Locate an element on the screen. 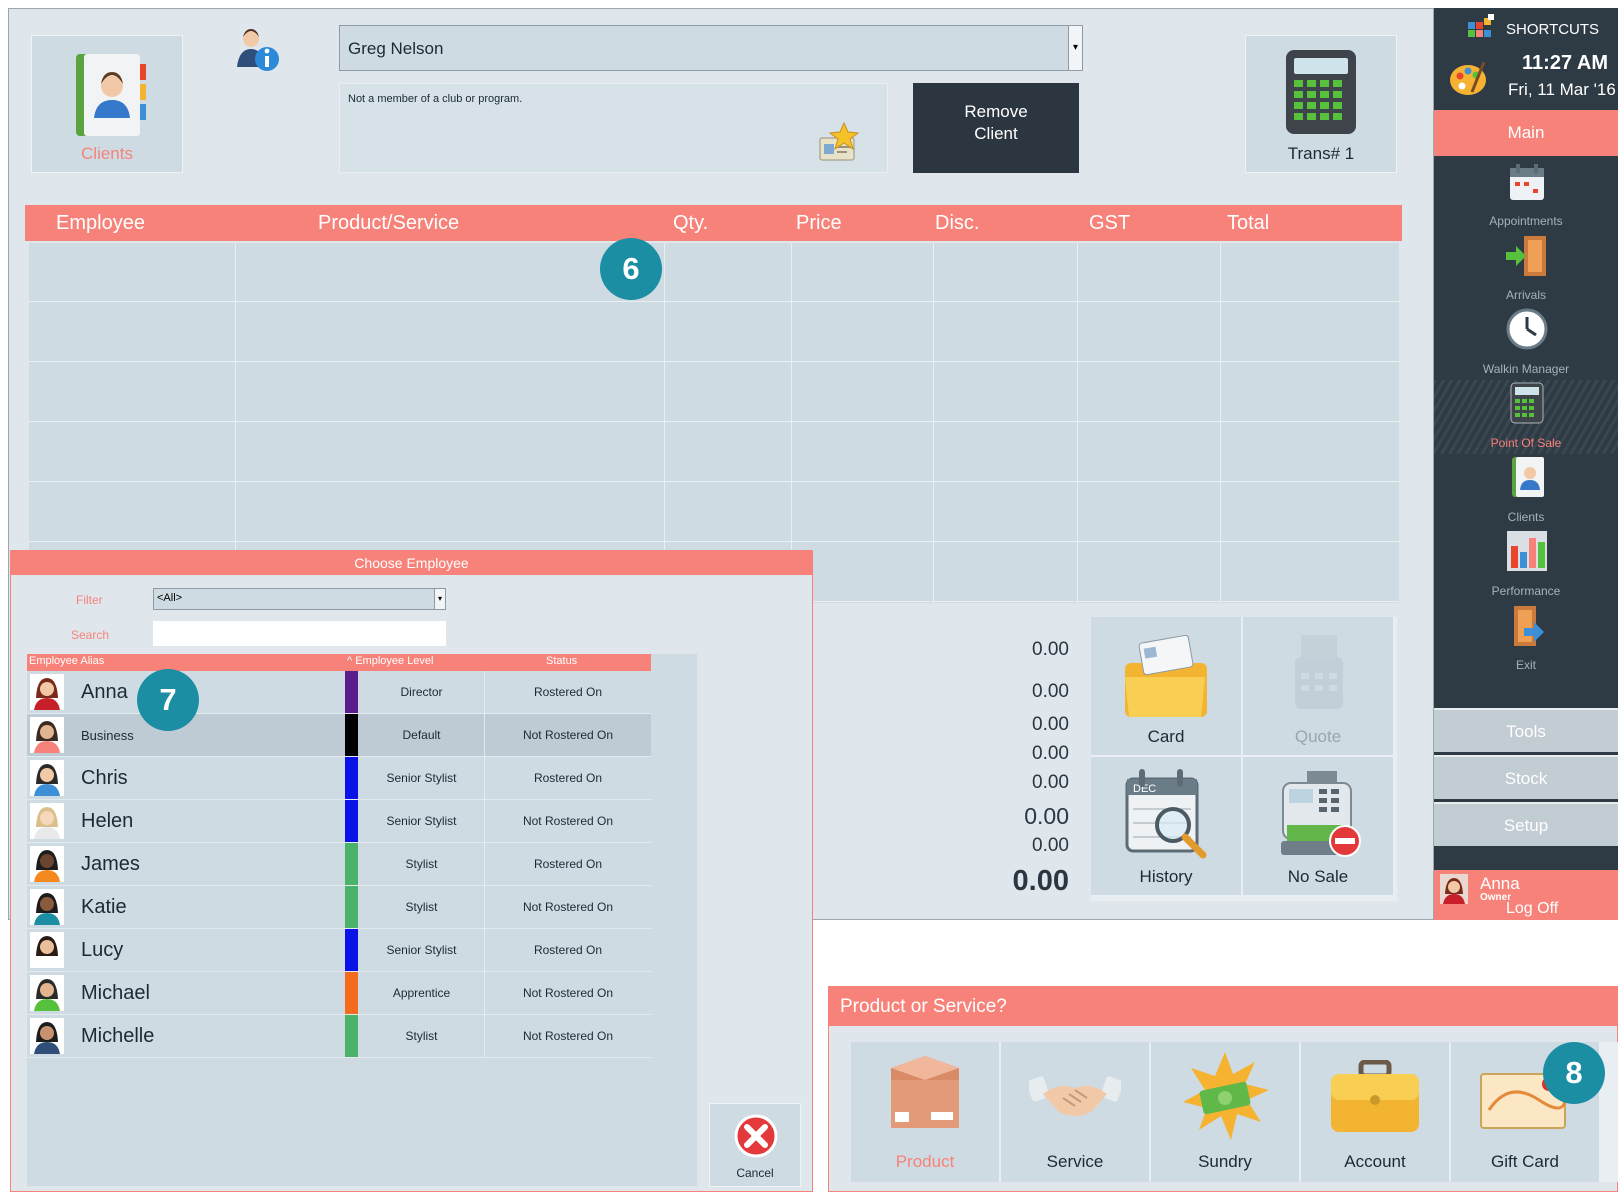 Image resolution: width=1618 pixels, height=1192 pixels. quote-button: Quote is located at coordinates (1318, 686).